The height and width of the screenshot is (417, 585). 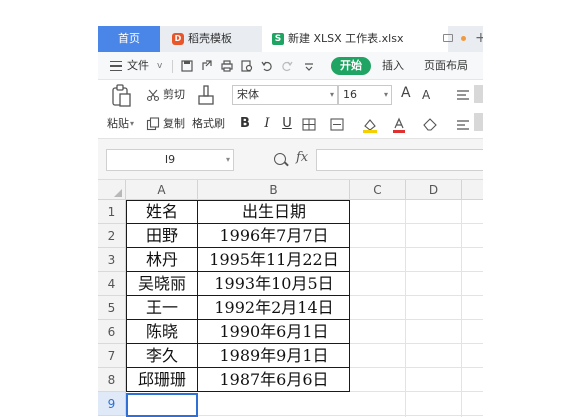 What do you see at coordinates (247, 66) in the screenshot?
I see `print-preview-icon` at bounding box center [247, 66].